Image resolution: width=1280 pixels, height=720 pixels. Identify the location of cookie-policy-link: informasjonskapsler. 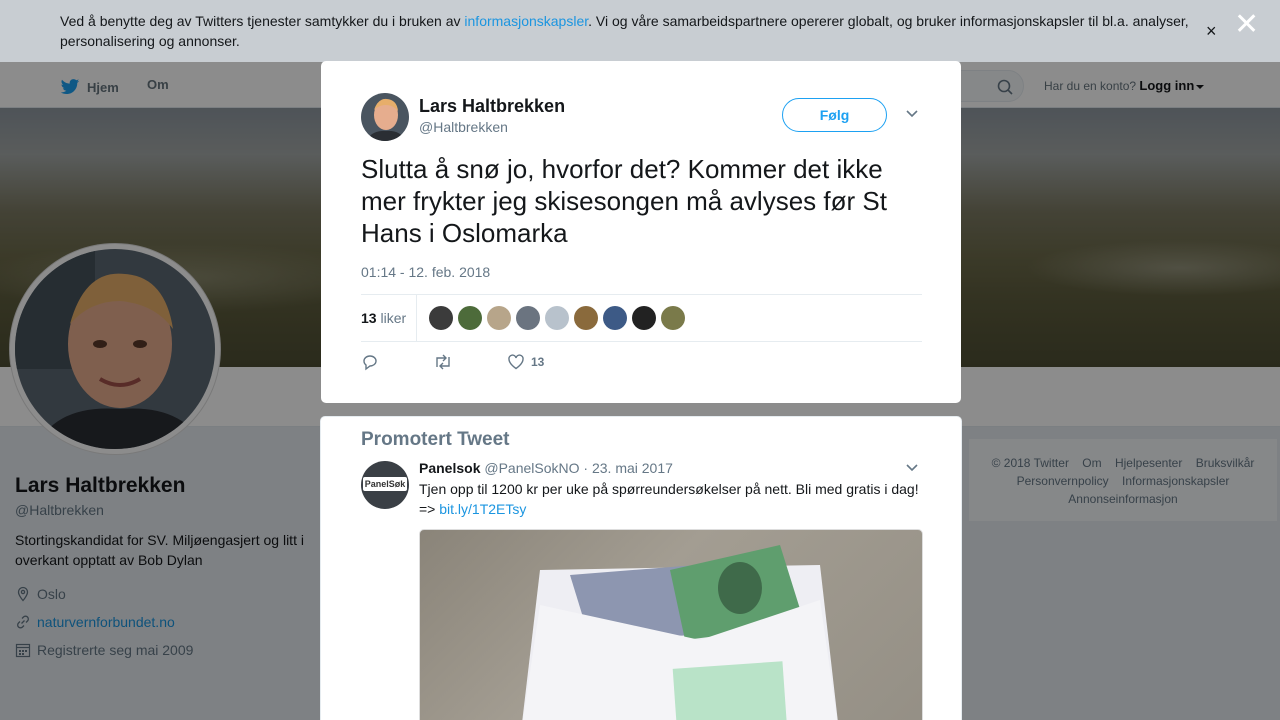
(526, 21).